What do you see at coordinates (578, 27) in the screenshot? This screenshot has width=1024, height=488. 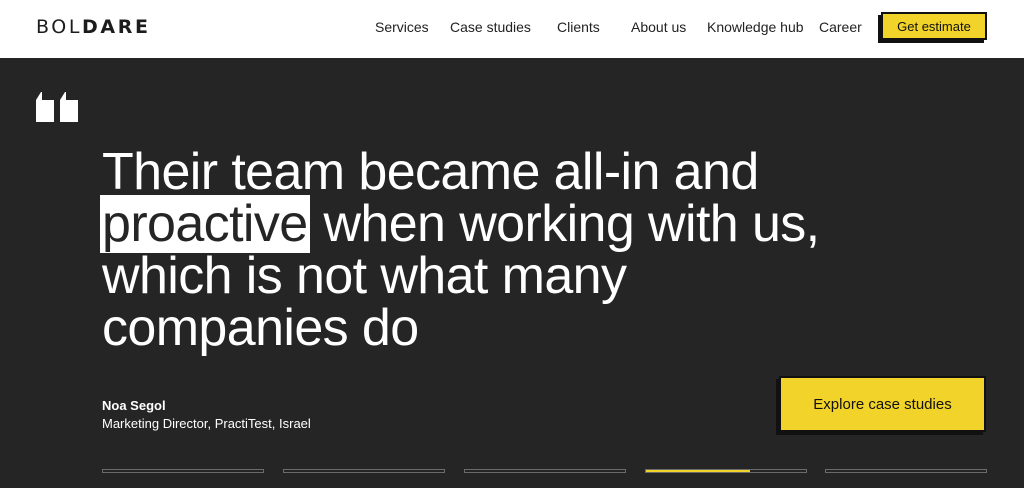 I see `nav-clients: Clients` at bounding box center [578, 27].